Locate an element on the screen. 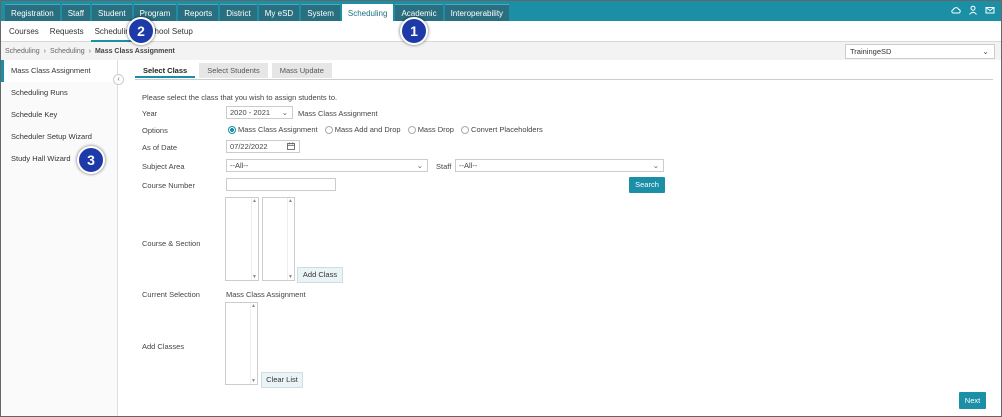 This screenshot has width=1002, height=417. nav-tab-scheduling: Scheduling is located at coordinates (367, 12).